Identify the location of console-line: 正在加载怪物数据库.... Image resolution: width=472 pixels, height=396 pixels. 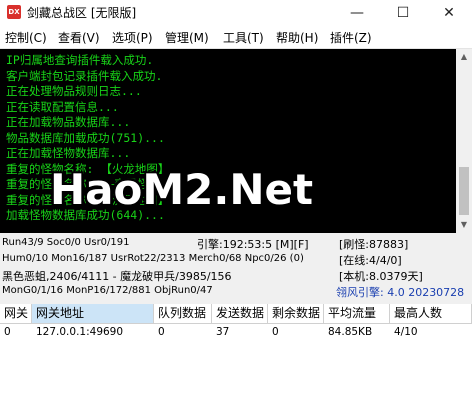
(68, 153).